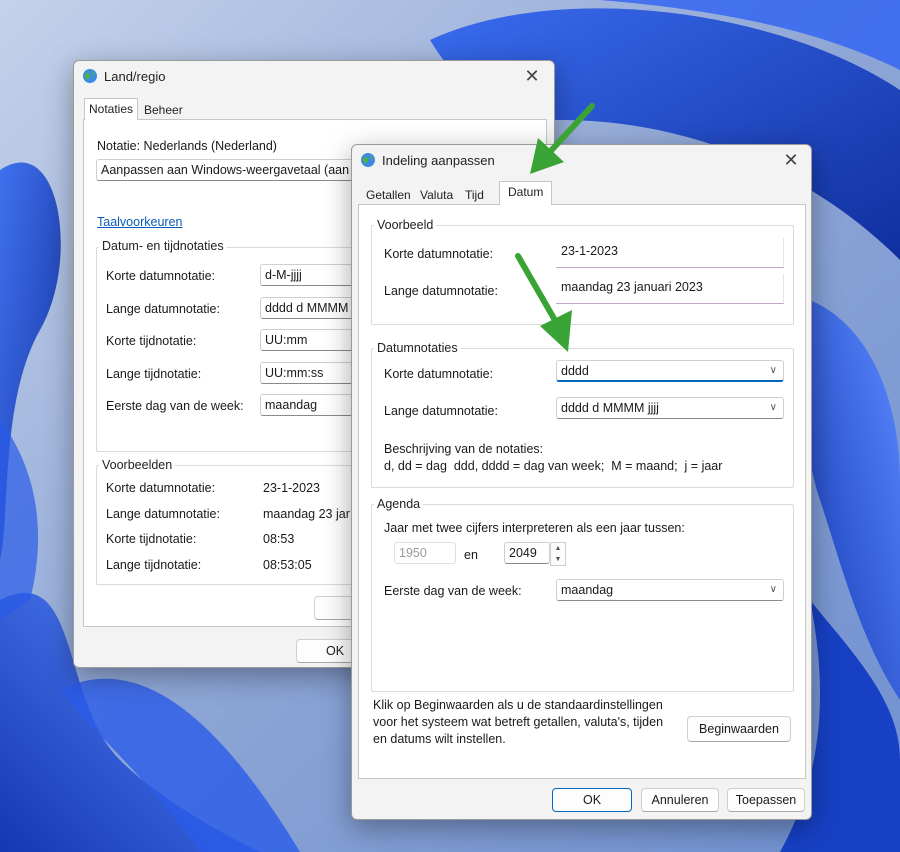  What do you see at coordinates (154, 565) in the screenshot?
I see `example-long-time-label: Lange tijdnotatie:` at bounding box center [154, 565].